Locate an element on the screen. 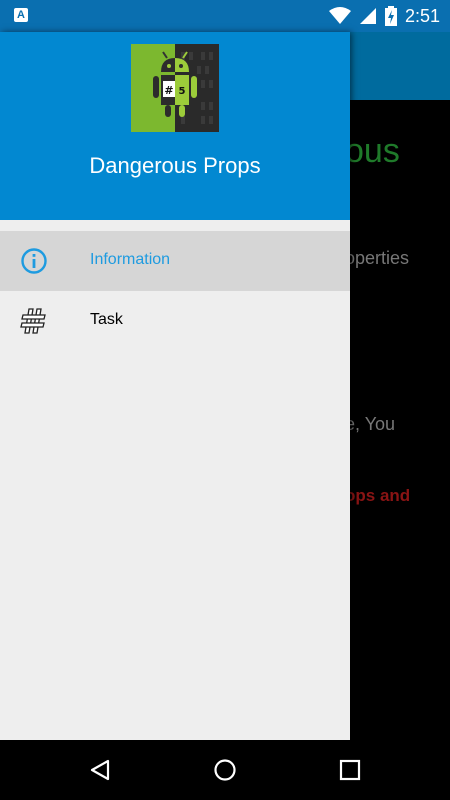 The height and width of the screenshot is (800, 450). status-icons: 2:51 is located at coordinates (384, 16).